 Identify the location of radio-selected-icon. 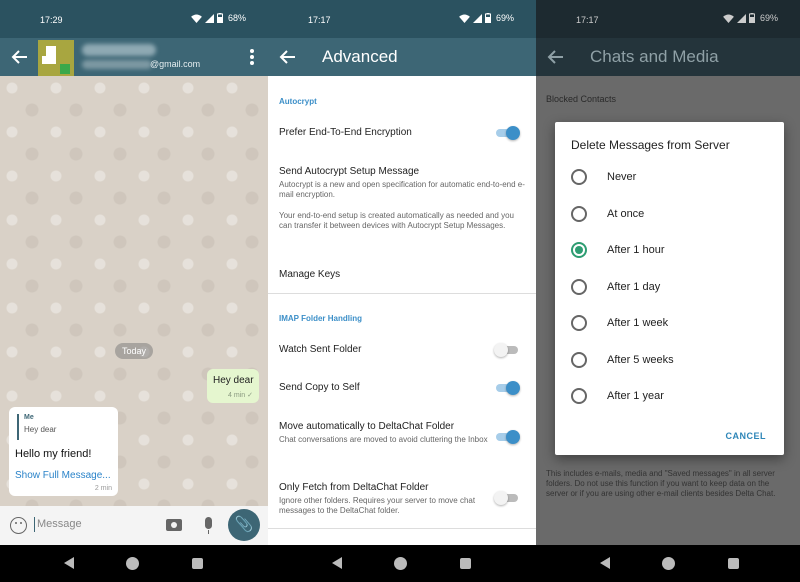
(579, 250).